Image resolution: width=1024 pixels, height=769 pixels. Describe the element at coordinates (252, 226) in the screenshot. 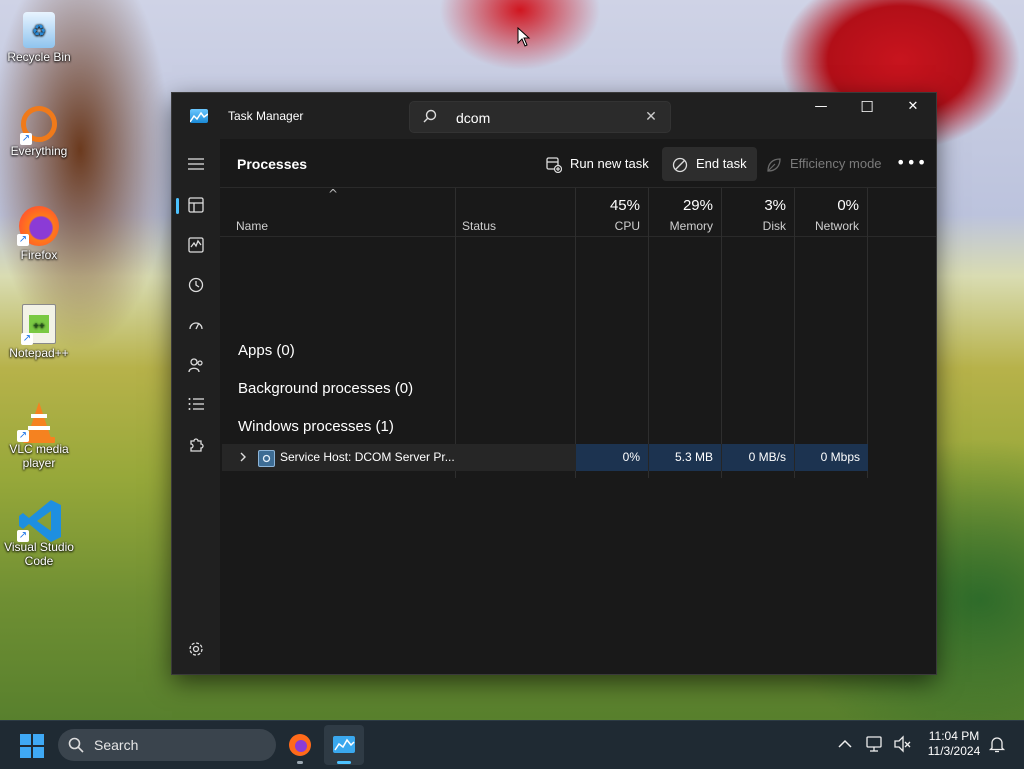

I see `column-label-name: Name` at that location.